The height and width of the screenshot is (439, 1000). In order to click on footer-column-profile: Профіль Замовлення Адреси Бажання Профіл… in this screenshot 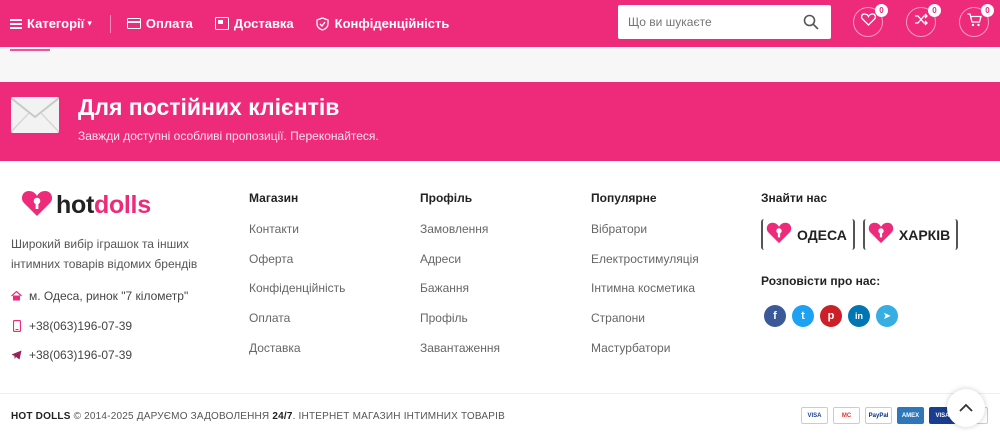, I will do `click(460, 280)`.